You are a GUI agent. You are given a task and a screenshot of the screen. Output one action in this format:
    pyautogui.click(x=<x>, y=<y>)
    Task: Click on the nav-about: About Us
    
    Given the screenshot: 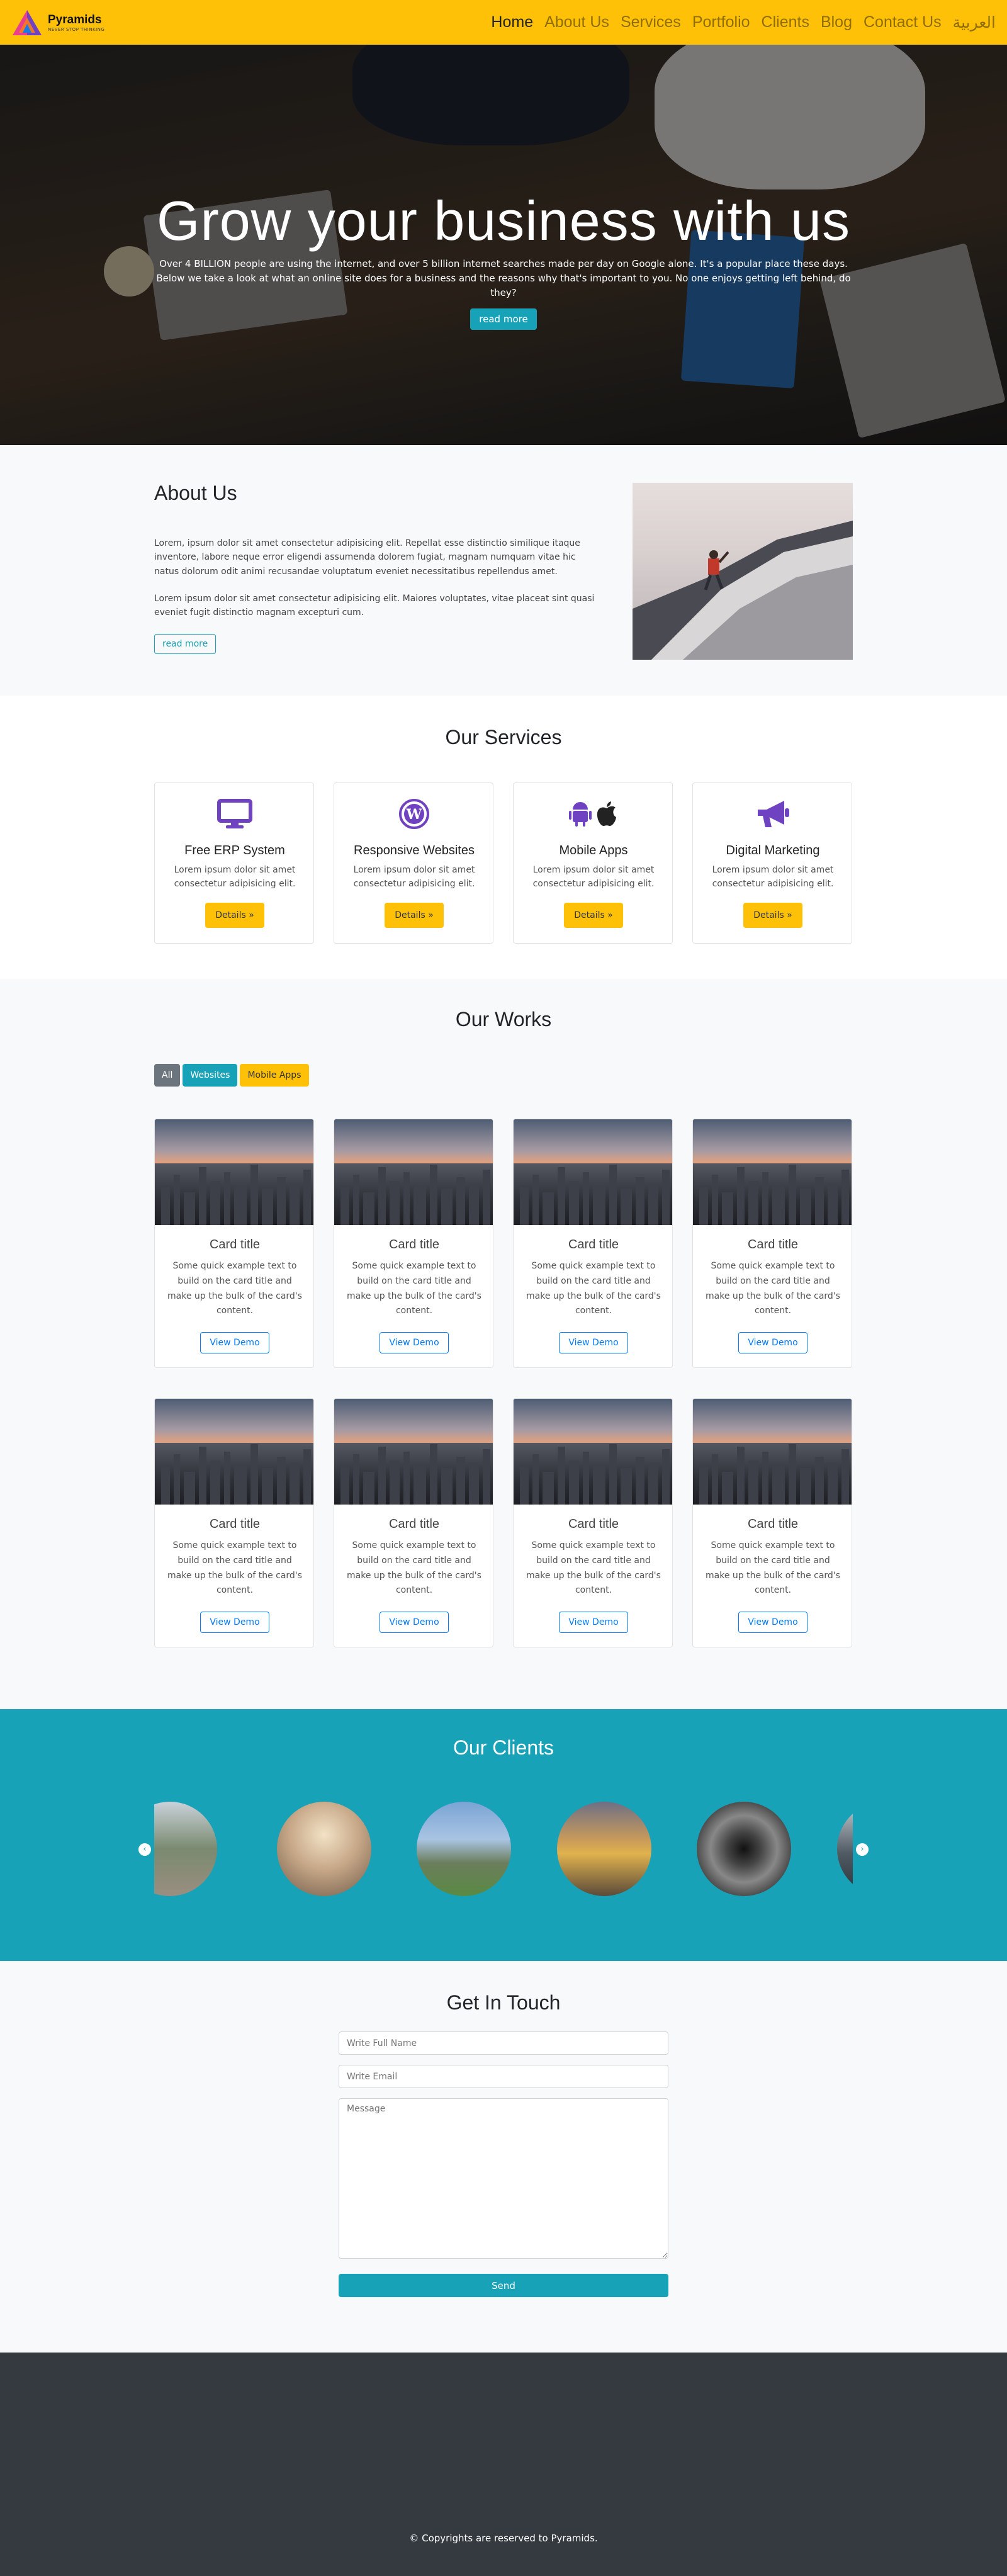 What is the action you would take?
    pyautogui.click(x=576, y=22)
    